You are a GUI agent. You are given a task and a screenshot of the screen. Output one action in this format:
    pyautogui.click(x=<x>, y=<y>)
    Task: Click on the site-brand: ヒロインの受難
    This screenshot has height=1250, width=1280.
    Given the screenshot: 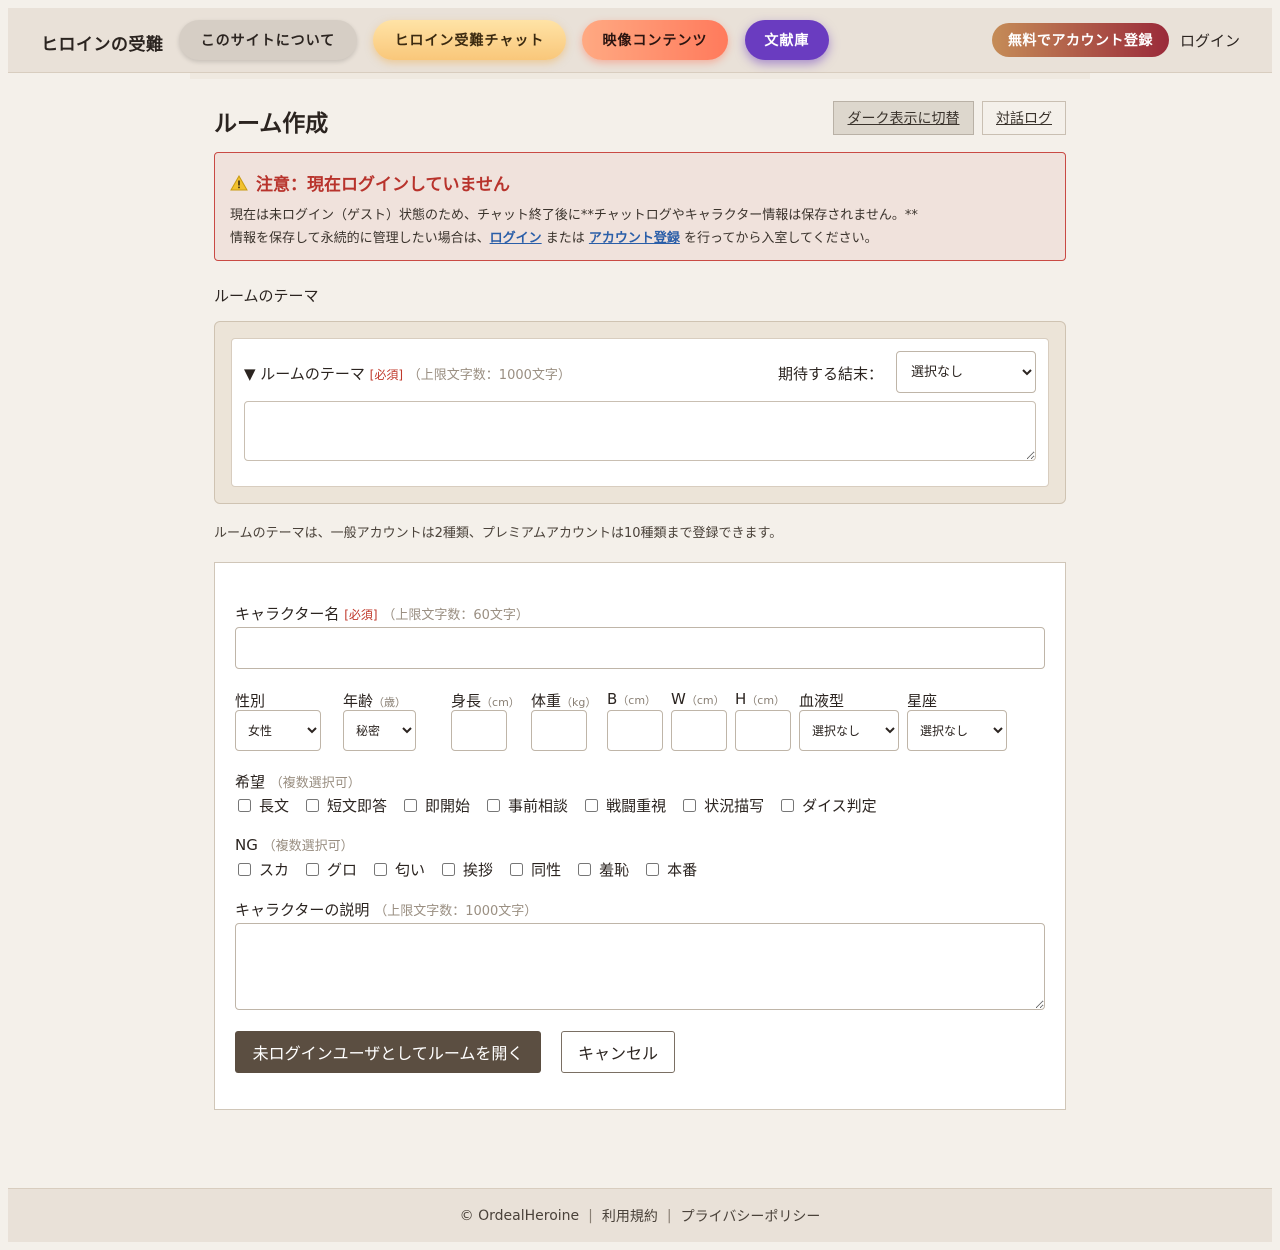 What is the action you would take?
    pyautogui.click(x=102, y=42)
    